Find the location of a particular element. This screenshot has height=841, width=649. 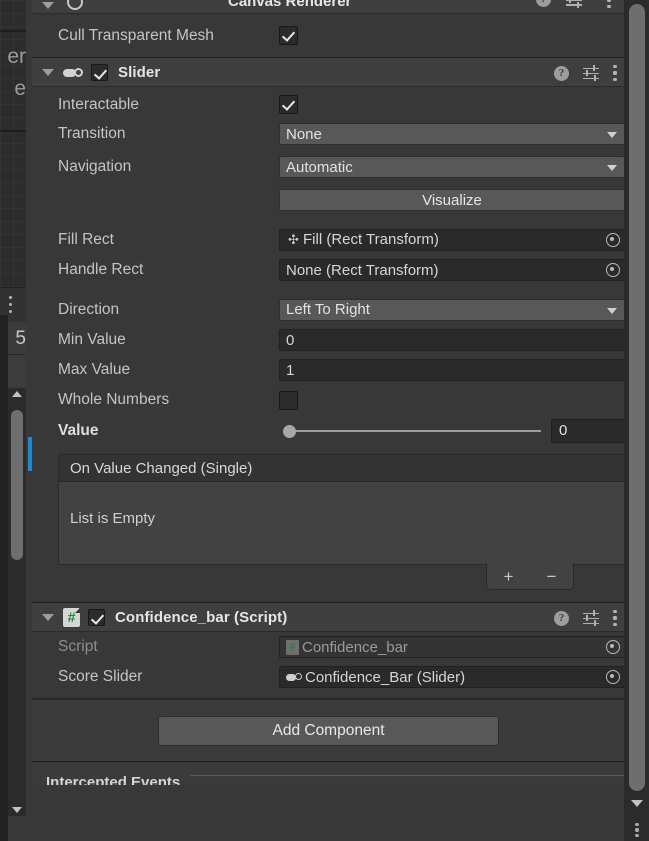

object-field-fill-rect-value: Fill (Rect Transform) is located at coordinates (371, 239).